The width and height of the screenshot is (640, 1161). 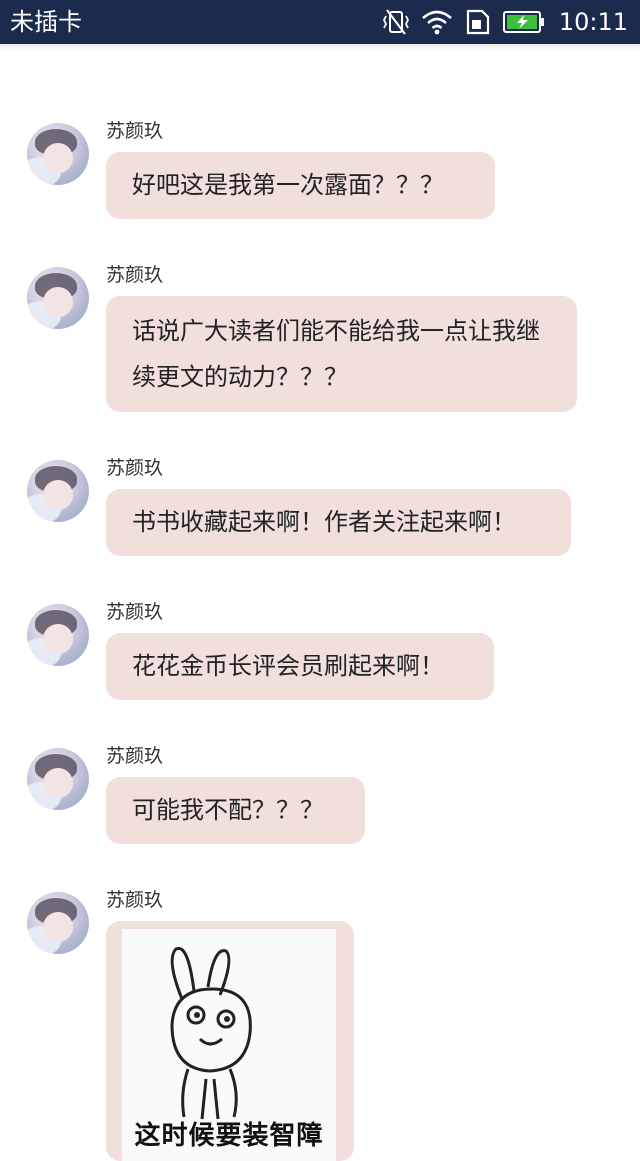 What do you see at coordinates (211, 1033) in the screenshot?
I see `rabbit-sticker-drawing` at bounding box center [211, 1033].